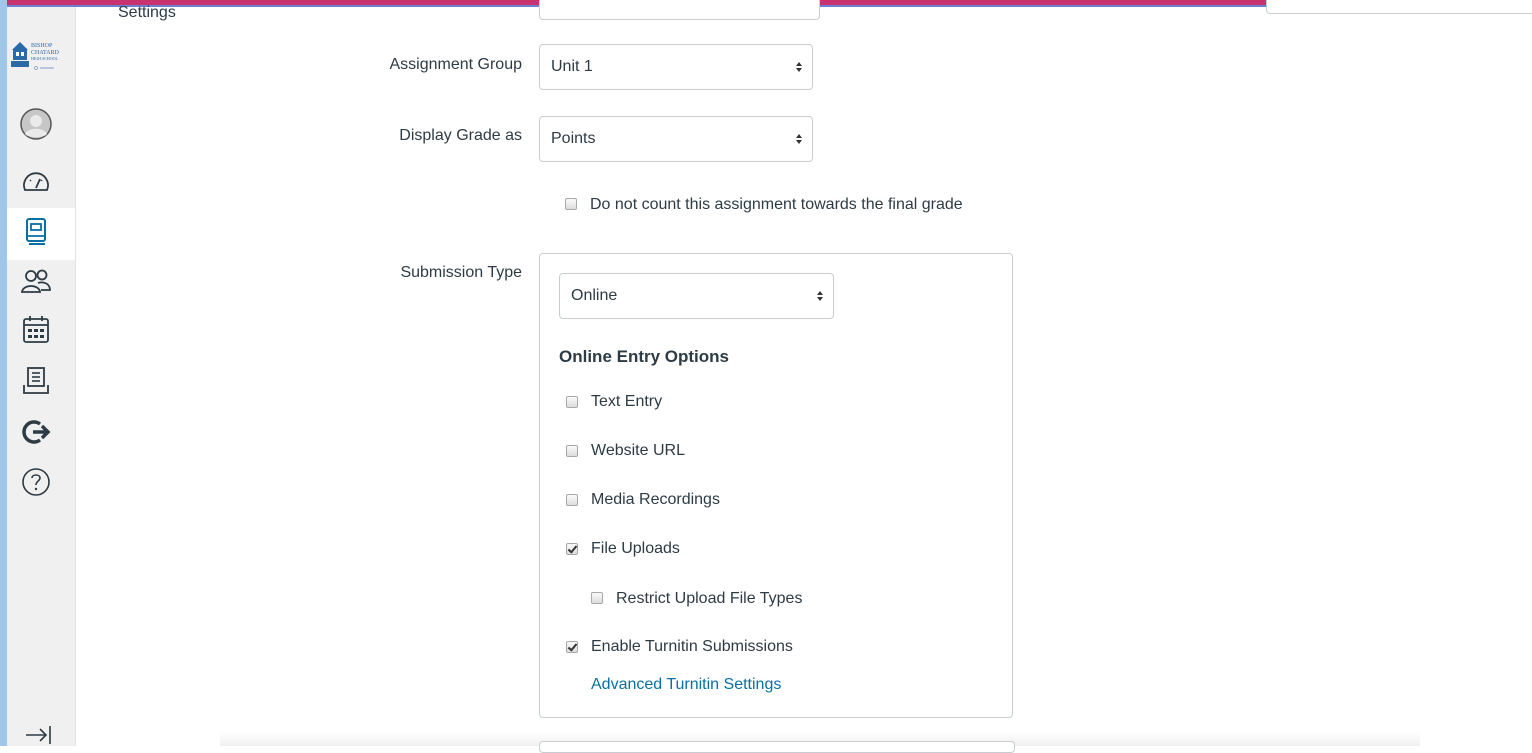 The width and height of the screenshot is (1532, 753). What do you see at coordinates (39, 733) in the screenshot?
I see `collapse-nav-icon` at bounding box center [39, 733].